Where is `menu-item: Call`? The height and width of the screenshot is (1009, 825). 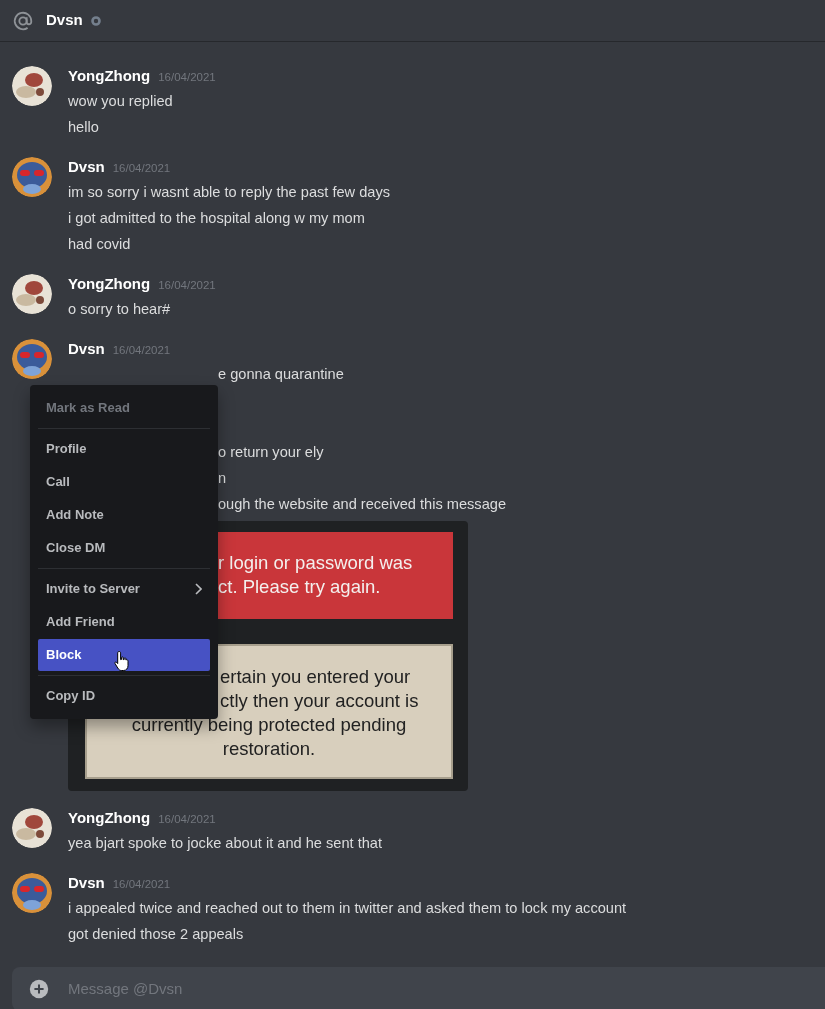
menu-item: Call is located at coordinates (124, 482).